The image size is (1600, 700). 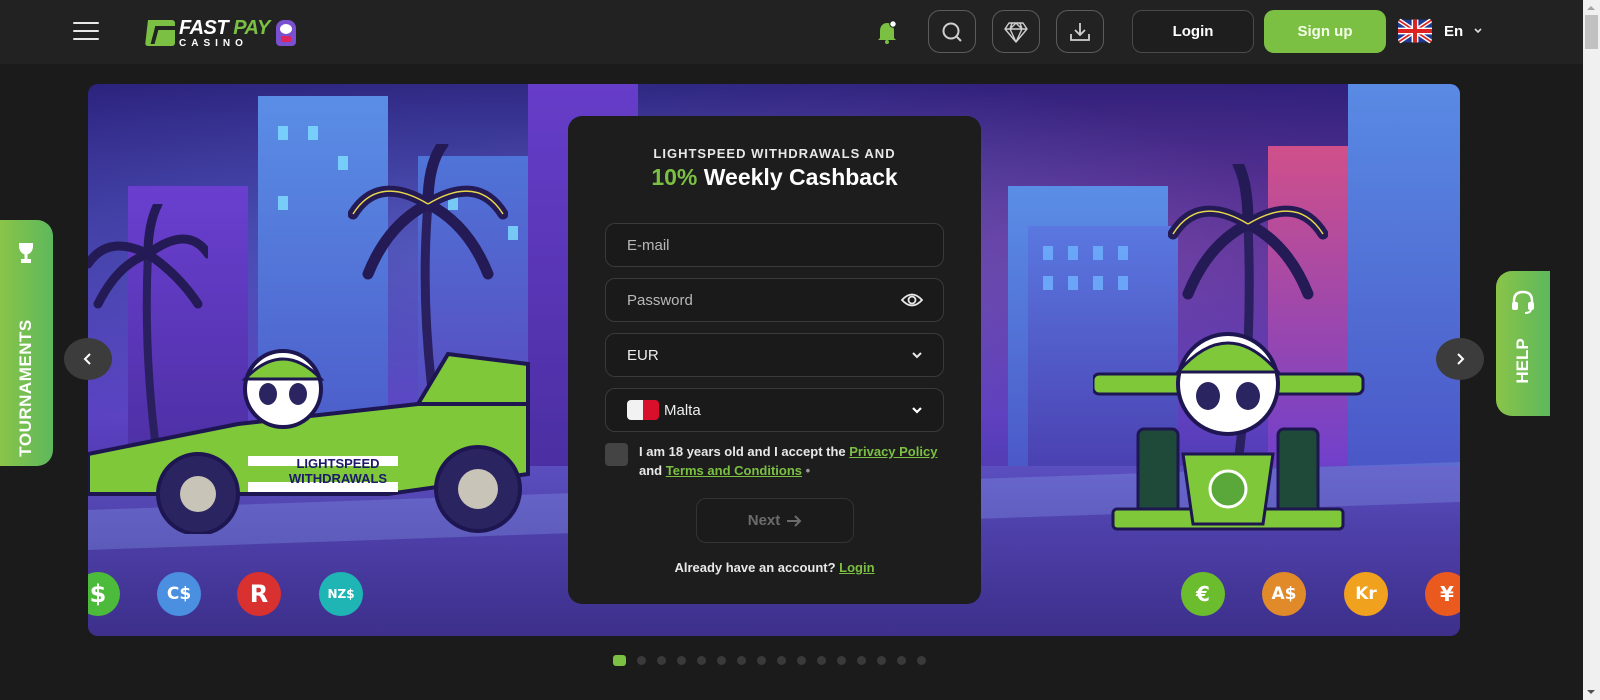 What do you see at coordinates (1325, 31) in the screenshot?
I see `signup-button: Sign up` at bounding box center [1325, 31].